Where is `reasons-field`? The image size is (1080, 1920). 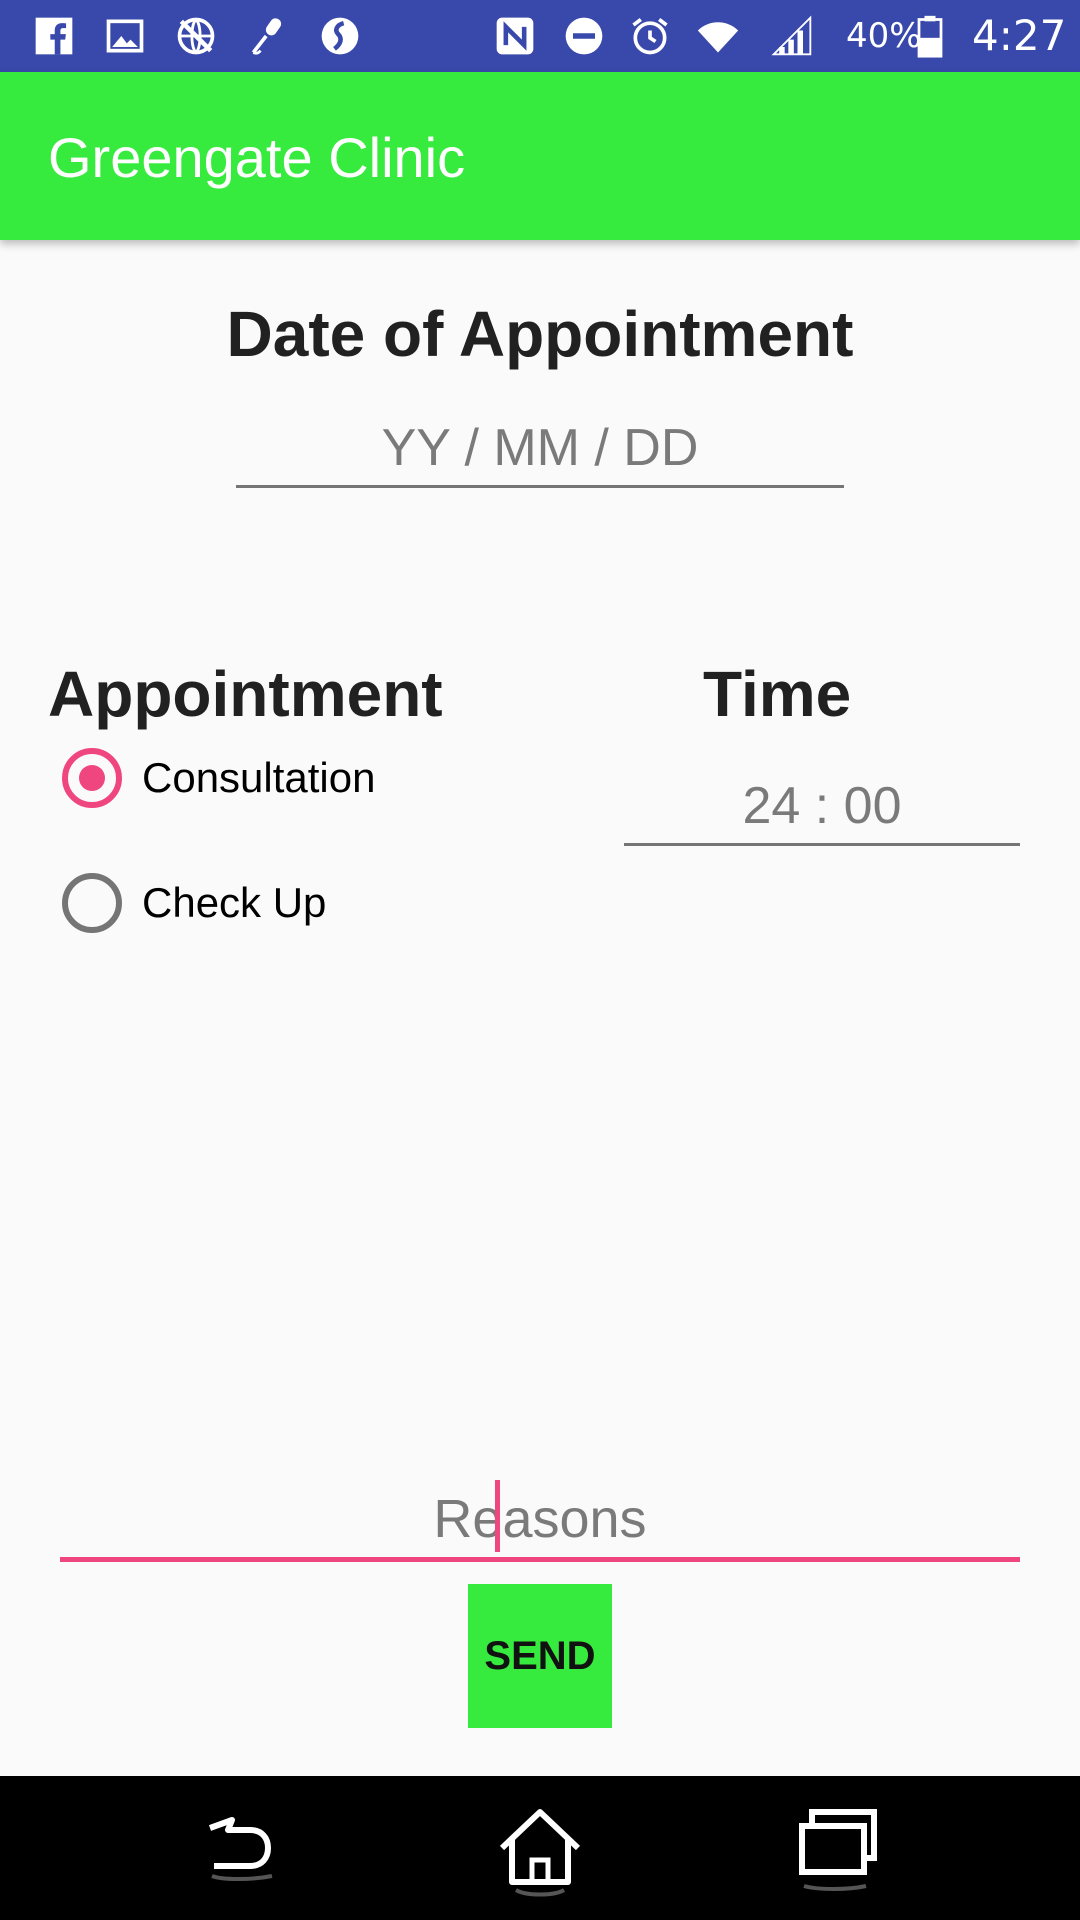
reasons-field is located at coordinates (540, 1521).